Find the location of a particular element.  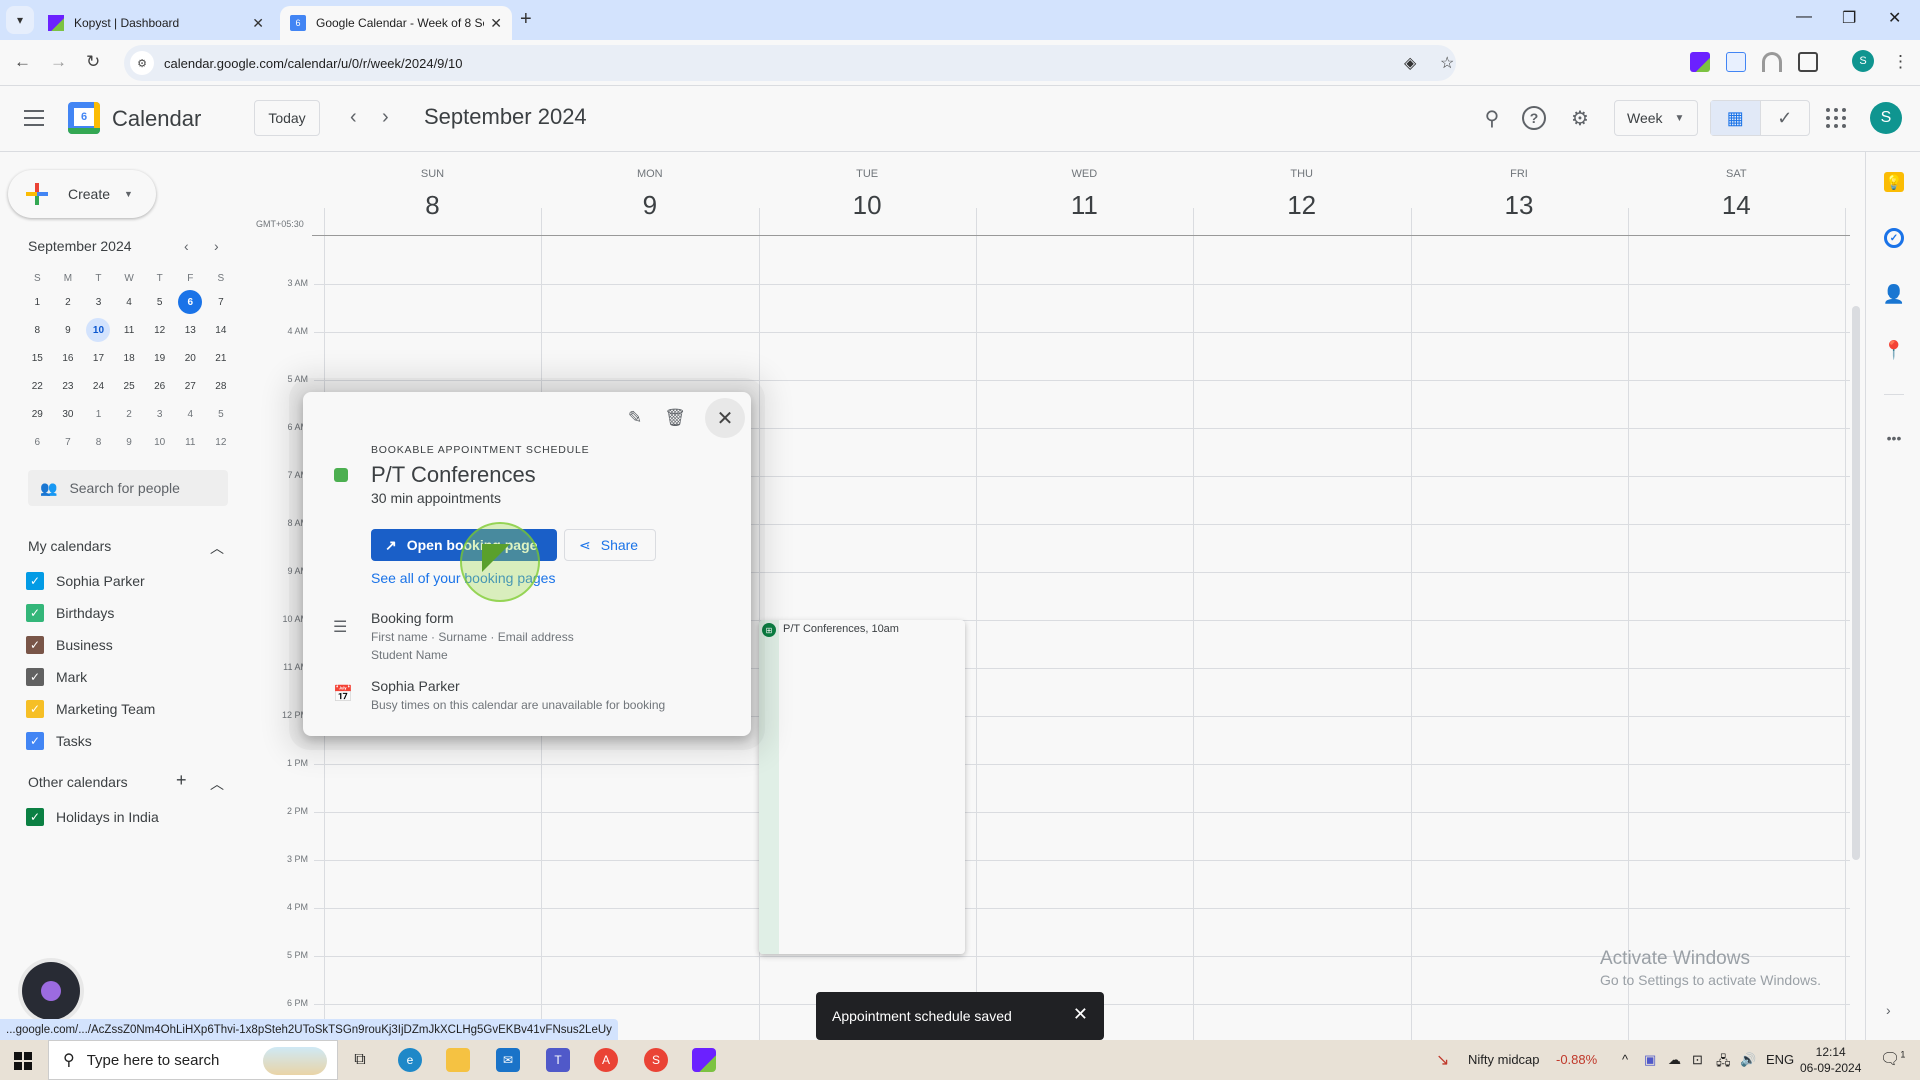

extension-arc-icon is located at coordinates (1772, 62).